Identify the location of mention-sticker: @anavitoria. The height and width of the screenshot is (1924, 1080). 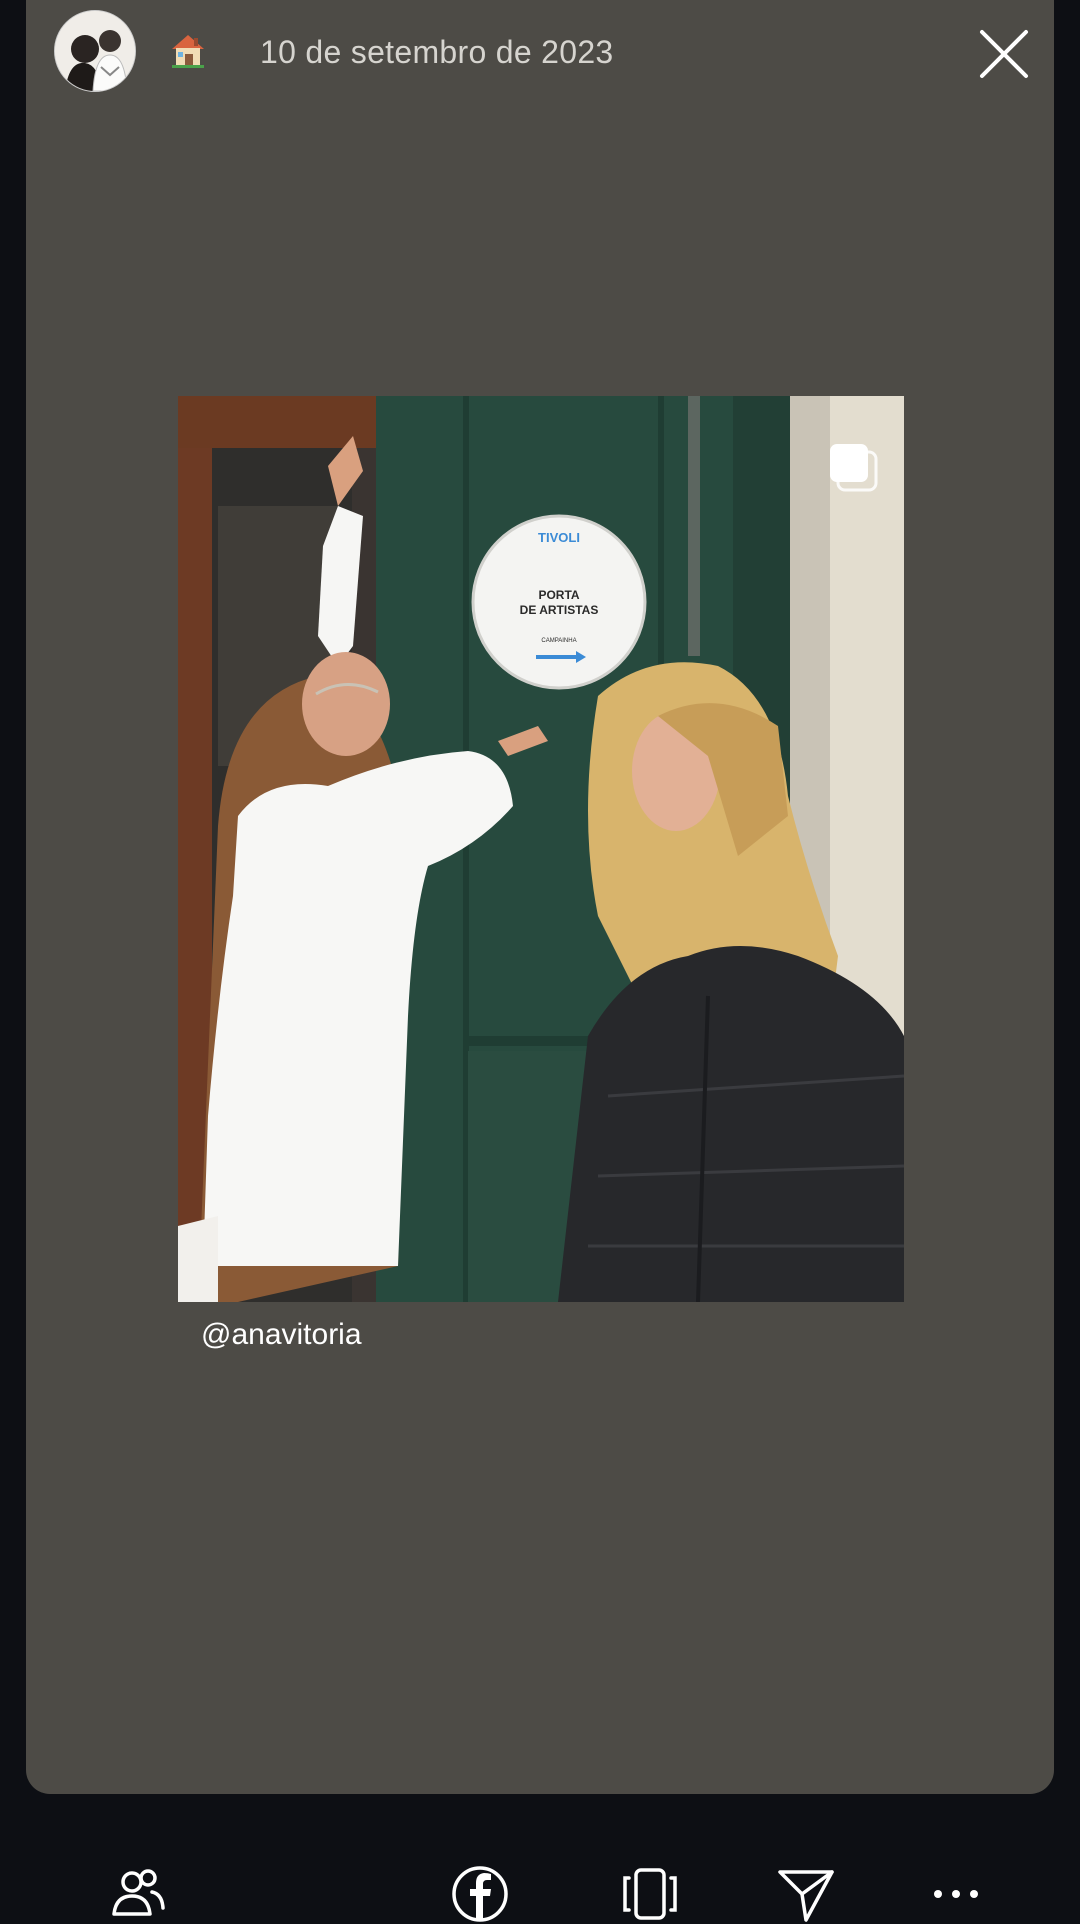
(281, 1335).